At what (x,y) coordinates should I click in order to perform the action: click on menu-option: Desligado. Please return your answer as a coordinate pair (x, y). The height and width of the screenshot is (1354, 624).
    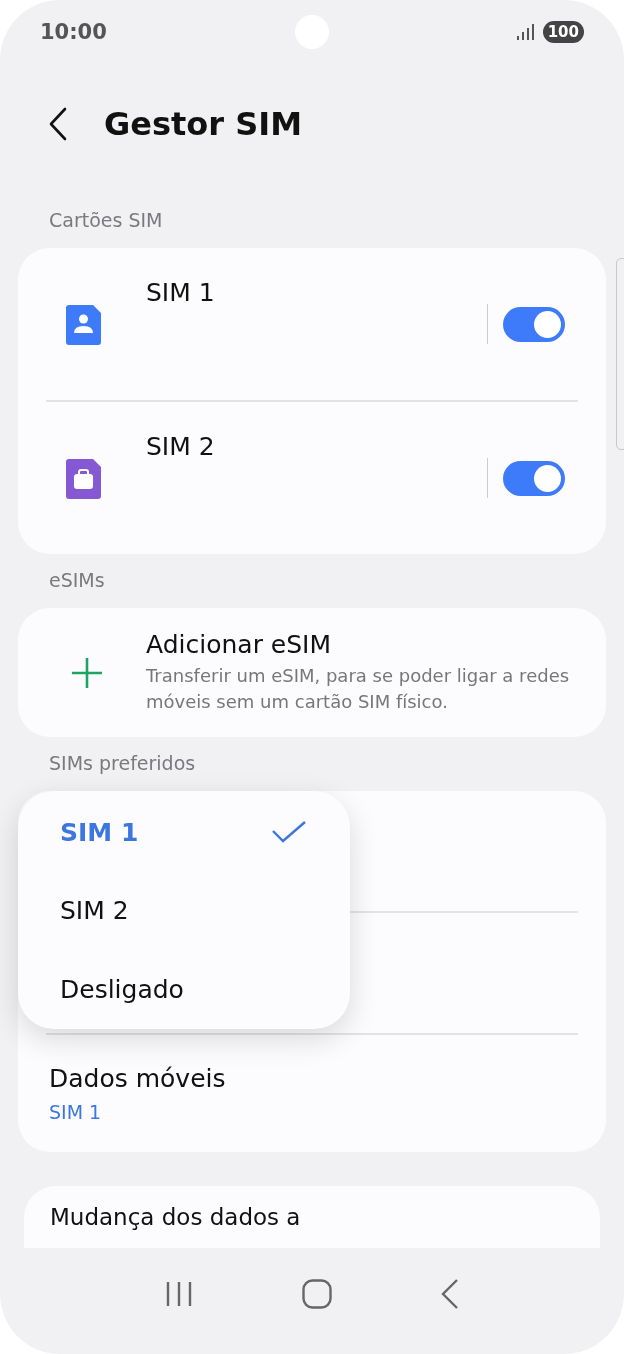
    Looking at the image, I should click on (184, 989).